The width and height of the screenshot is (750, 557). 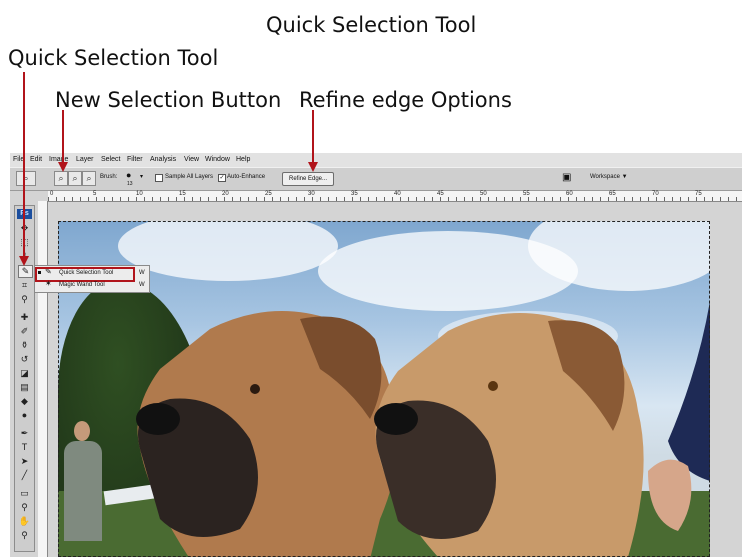 I want to click on crop-tool-icon: ⌗, so click(x=24, y=285).